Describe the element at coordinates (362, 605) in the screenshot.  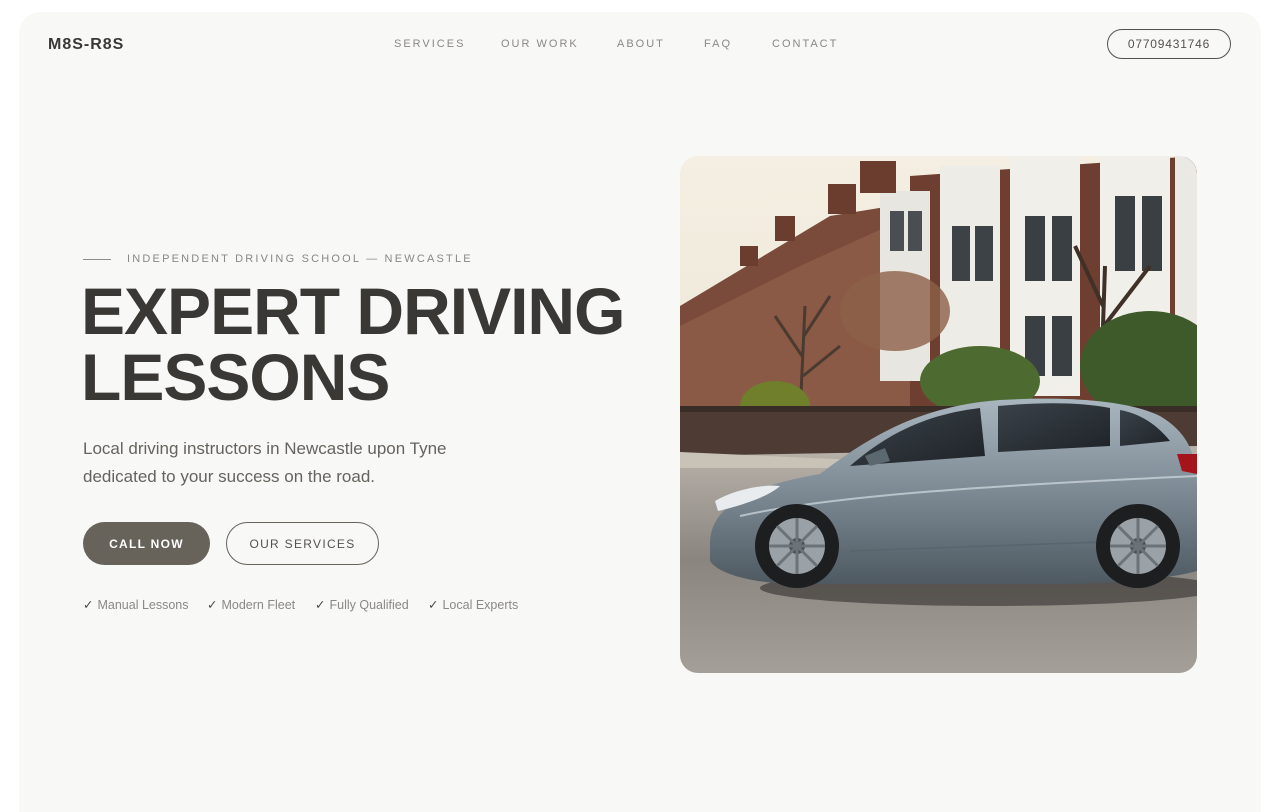
I see `feature-item: ✓ Fully Qualified` at that location.